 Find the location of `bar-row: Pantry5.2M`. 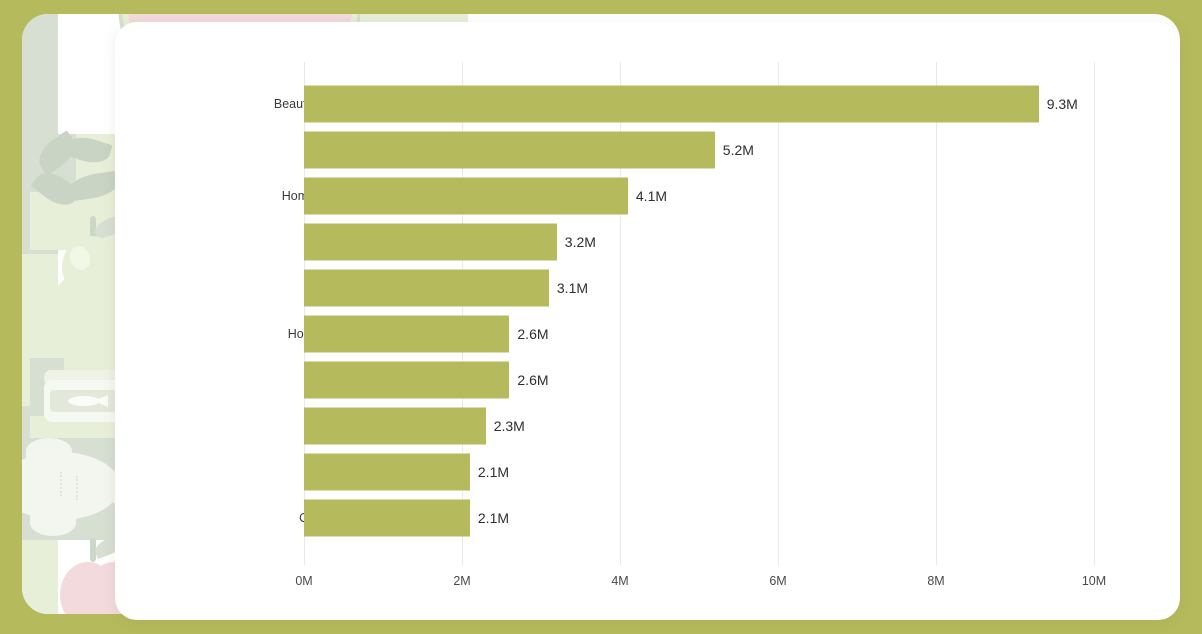

bar-row: Pantry5.2M is located at coordinates (647, 150).